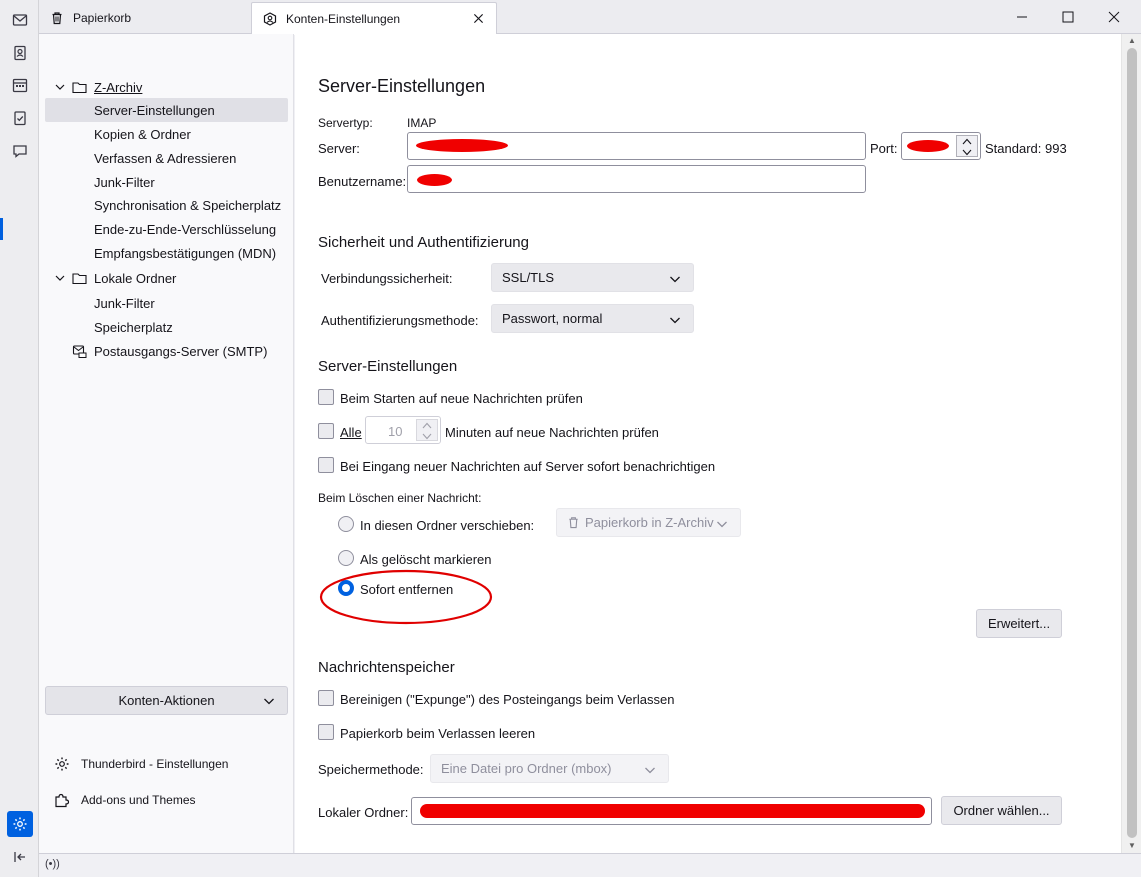  I want to click on tree-label: Lokale Ordner, so click(135, 278).